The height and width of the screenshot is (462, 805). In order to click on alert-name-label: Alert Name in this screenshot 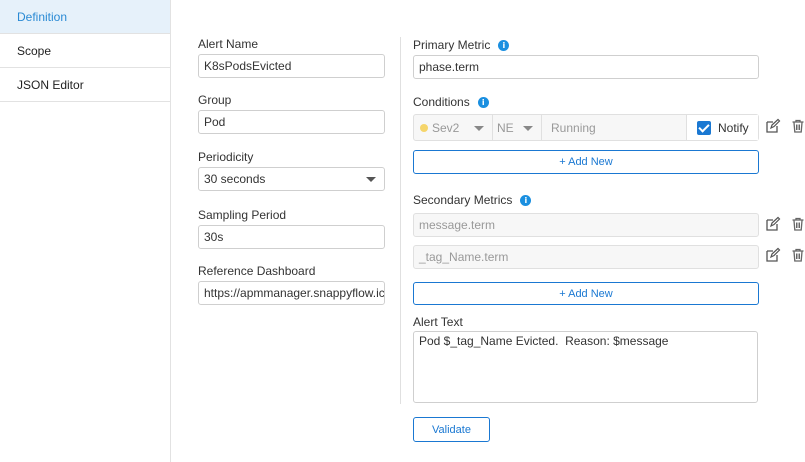, I will do `click(228, 44)`.